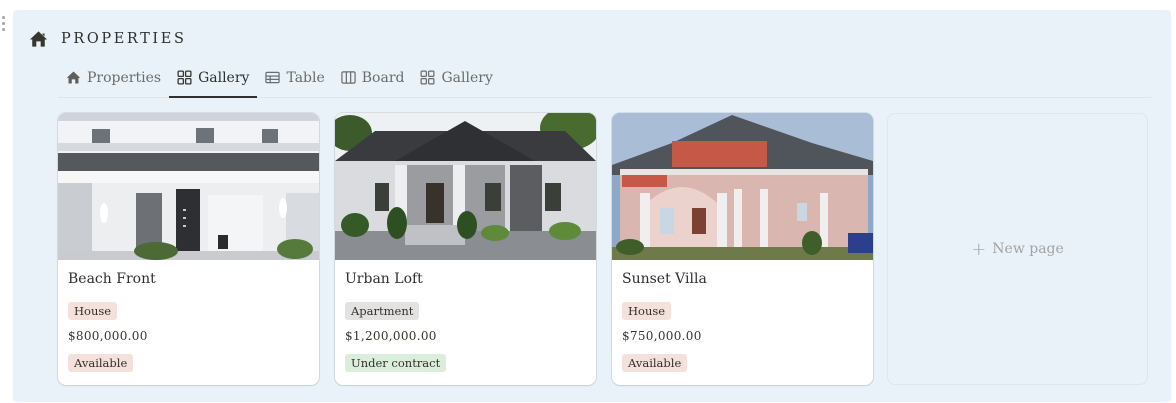 The image size is (1176, 403). Describe the element at coordinates (664, 279) in the screenshot. I see `card-title: Sunset Villa` at that location.